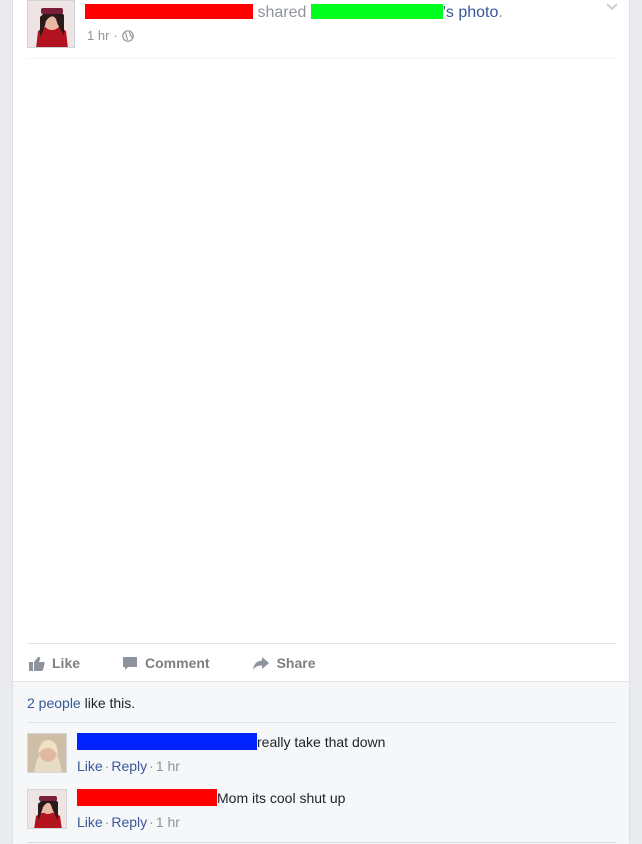 Image resolution: width=642 pixels, height=844 pixels. What do you see at coordinates (98, 35) in the screenshot?
I see `post-timestamp: 1 hr` at bounding box center [98, 35].